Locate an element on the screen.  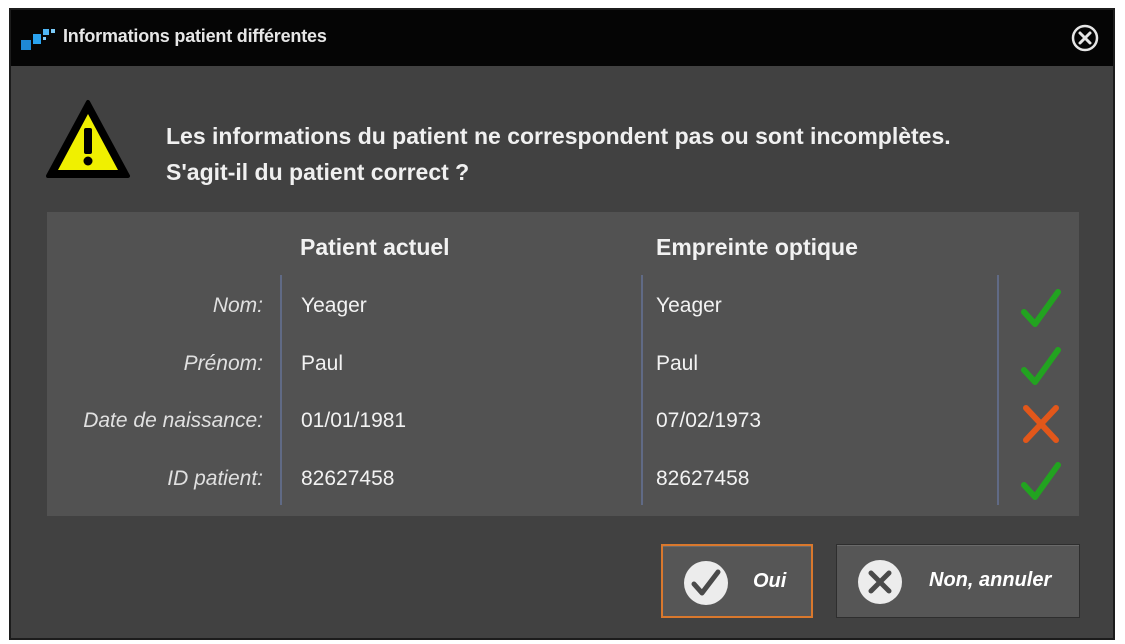
header-optical-impression: Empreinte optique is located at coordinates (757, 247).